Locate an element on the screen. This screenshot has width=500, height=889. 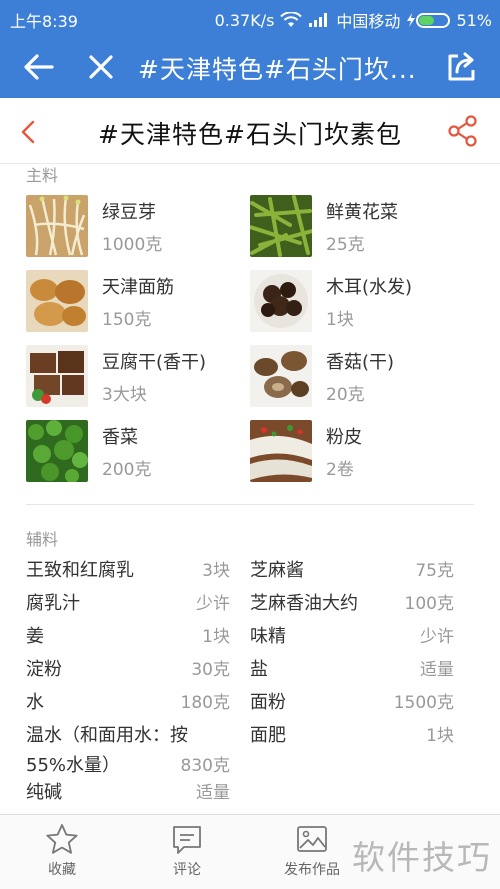
gluten-photo is located at coordinates (57, 301).